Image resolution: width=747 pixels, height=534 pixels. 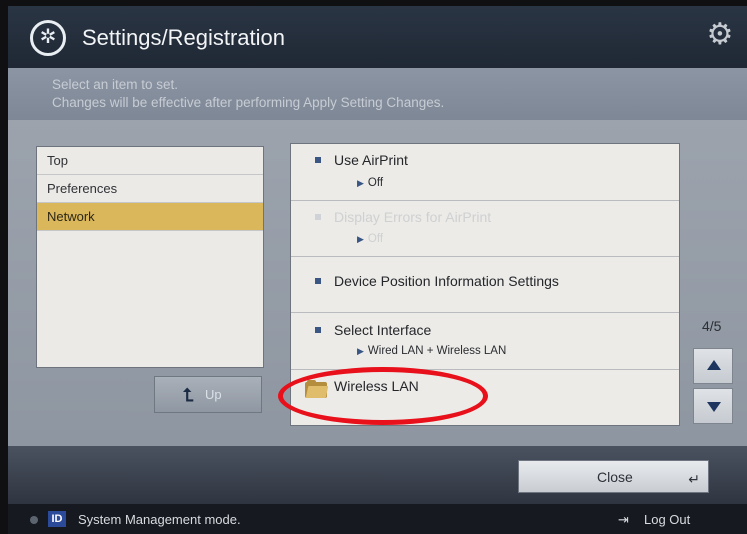 What do you see at coordinates (720, 35) in the screenshot?
I see `gear-icon: ⚙` at bounding box center [720, 35].